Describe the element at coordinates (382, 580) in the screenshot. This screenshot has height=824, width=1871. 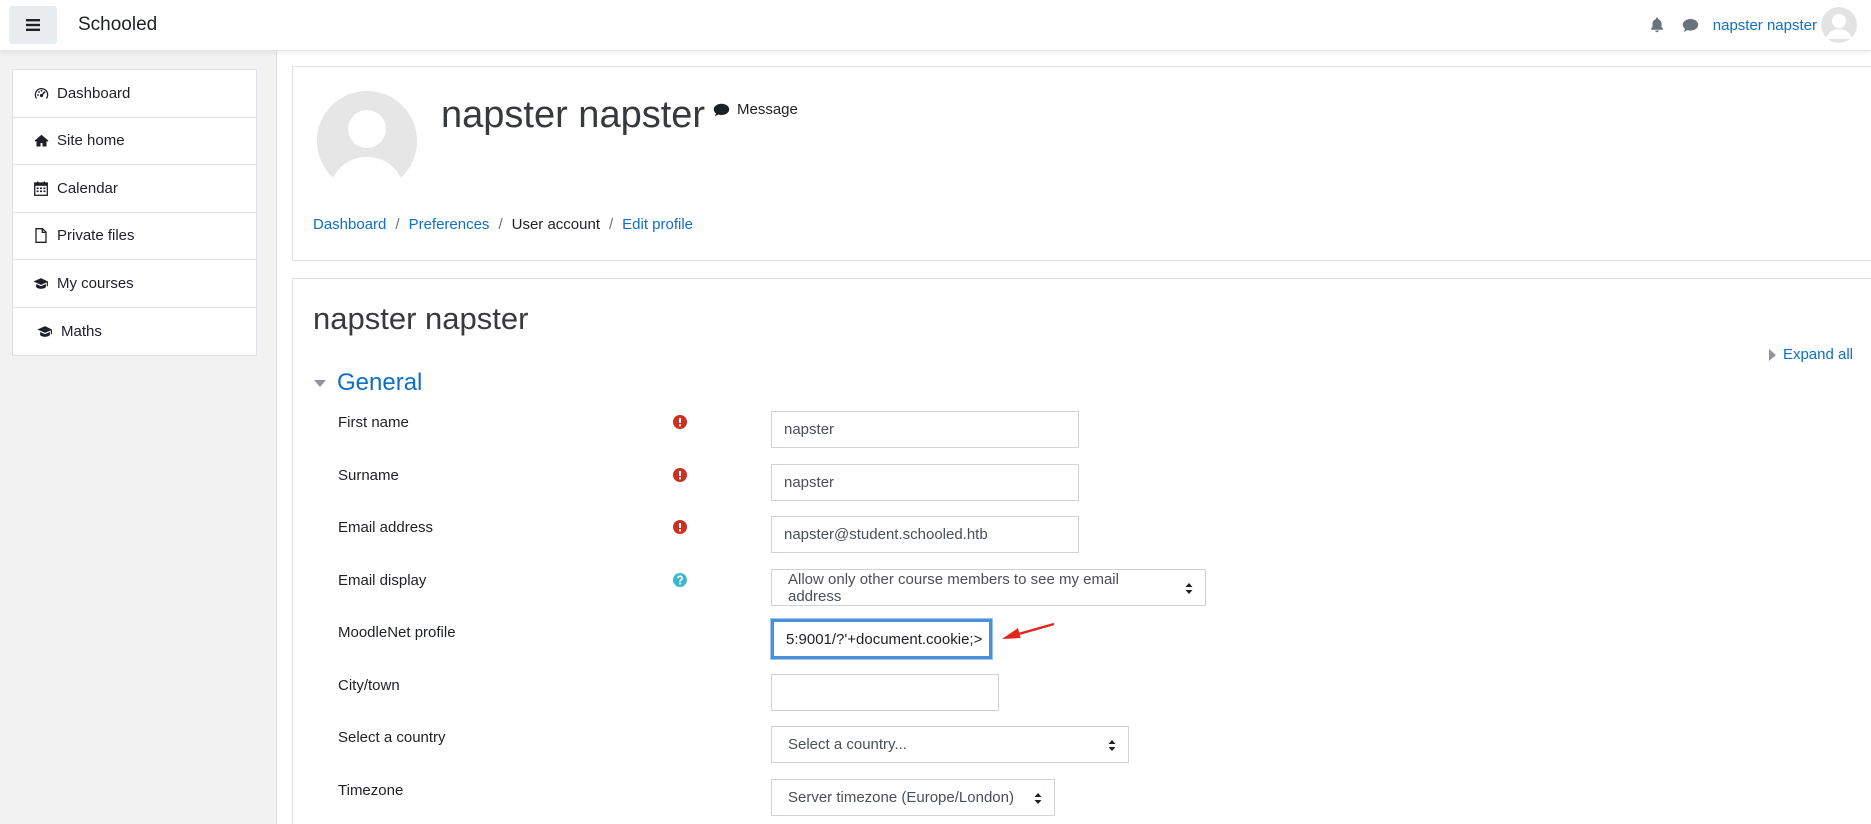
I see `email-display-label: Email display` at that location.